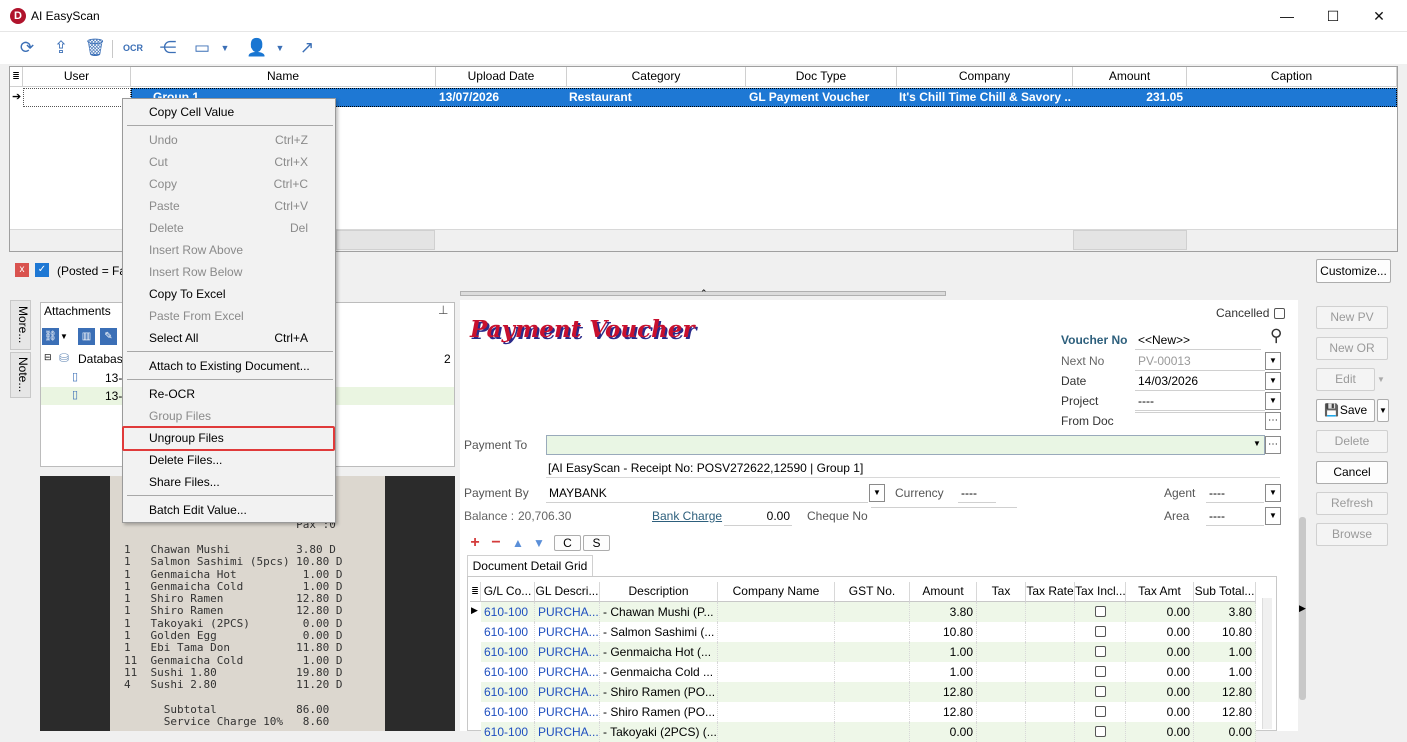  What do you see at coordinates (95, 48) in the screenshot?
I see `trash-icon: 🗑` at bounding box center [95, 48].